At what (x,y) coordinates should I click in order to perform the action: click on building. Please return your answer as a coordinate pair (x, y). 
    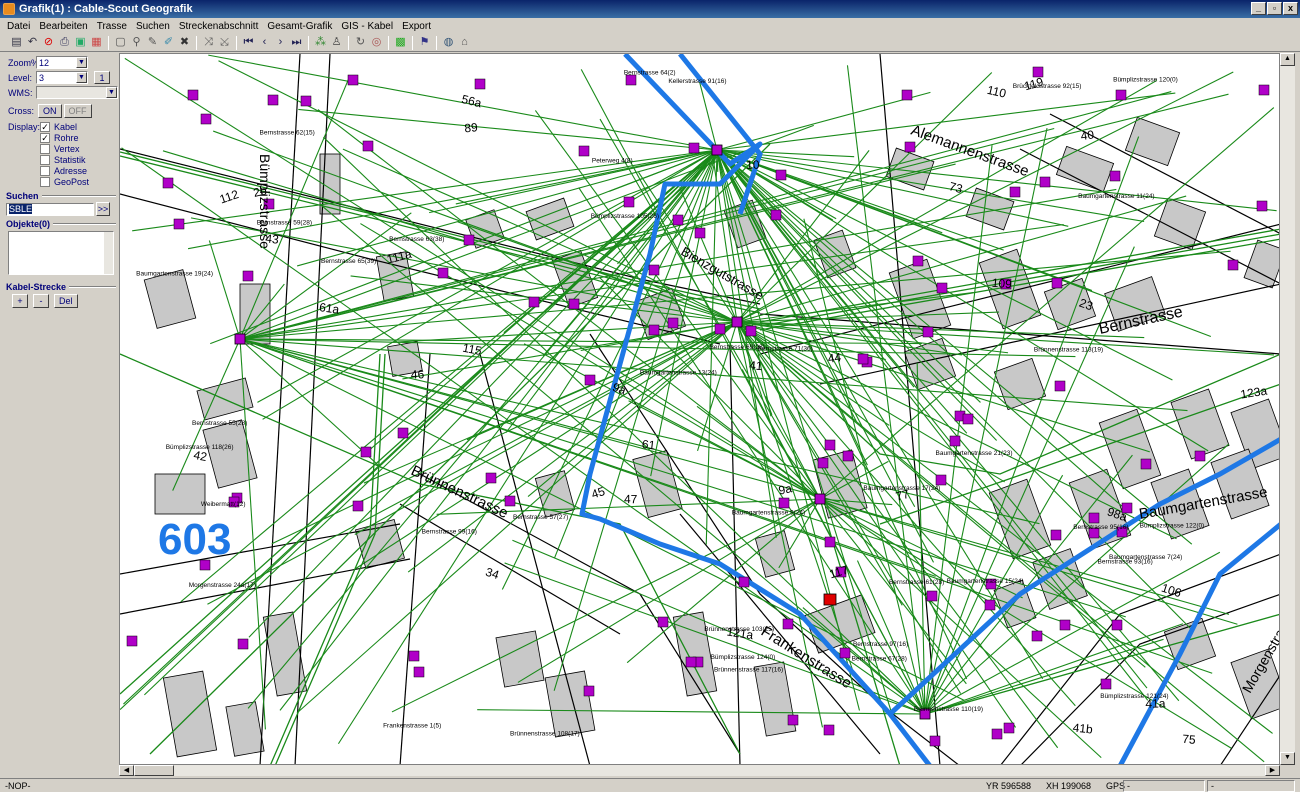
    Looking at the image, I should click on (1152, 141).